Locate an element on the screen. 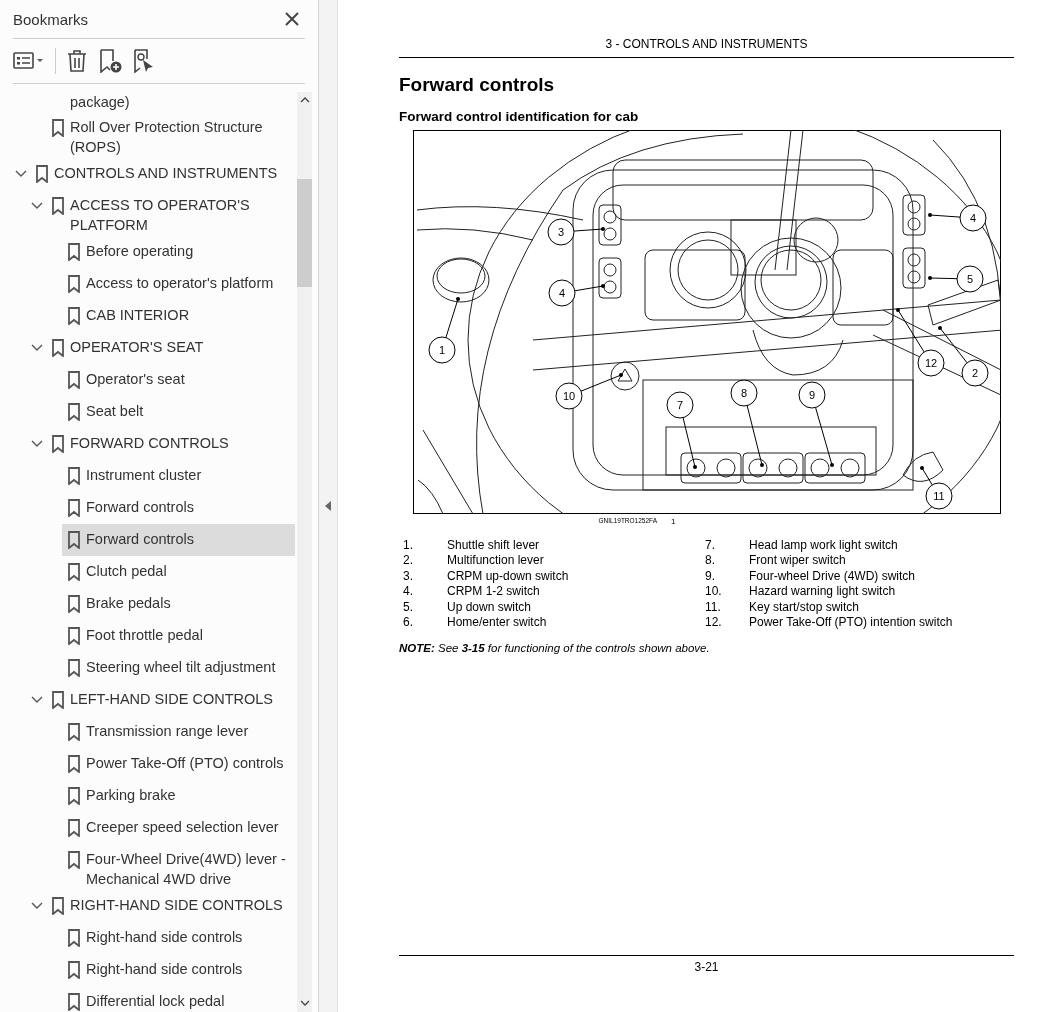 The height and width of the screenshot is (1012, 1053). legend-number: 10. is located at coordinates (713, 592).